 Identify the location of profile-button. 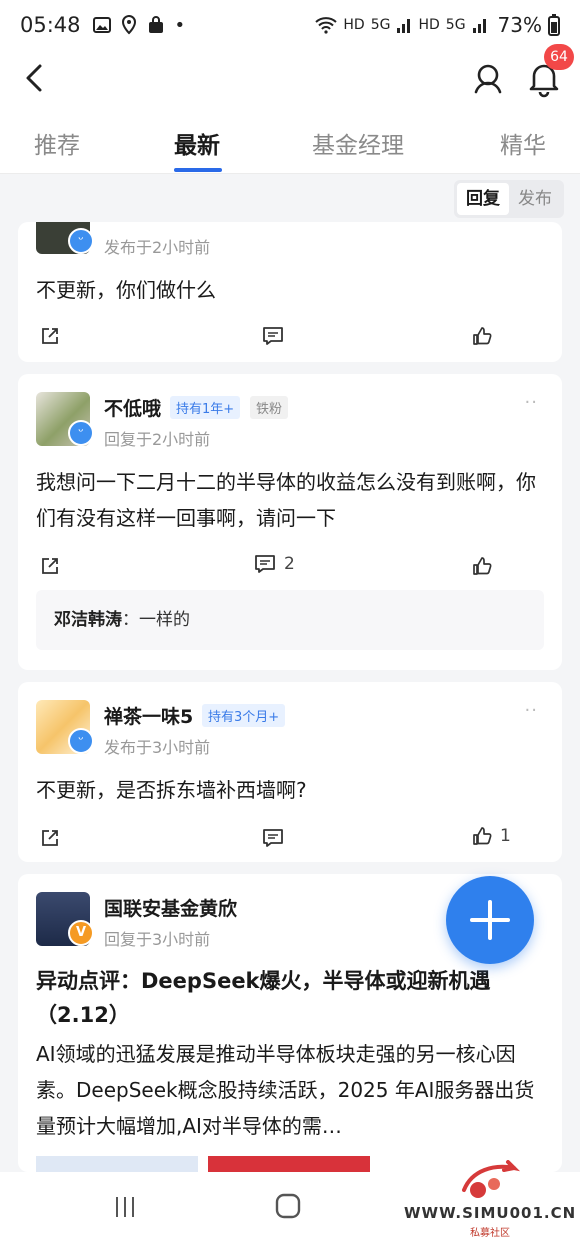
(488, 78).